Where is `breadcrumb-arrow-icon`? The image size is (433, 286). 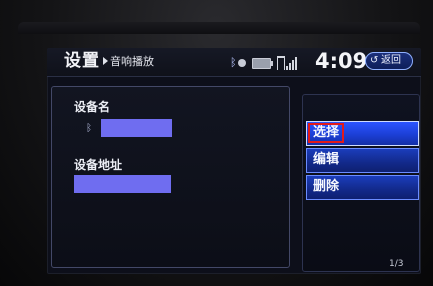
breadcrumb-arrow-icon is located at coordinates (105, 61).